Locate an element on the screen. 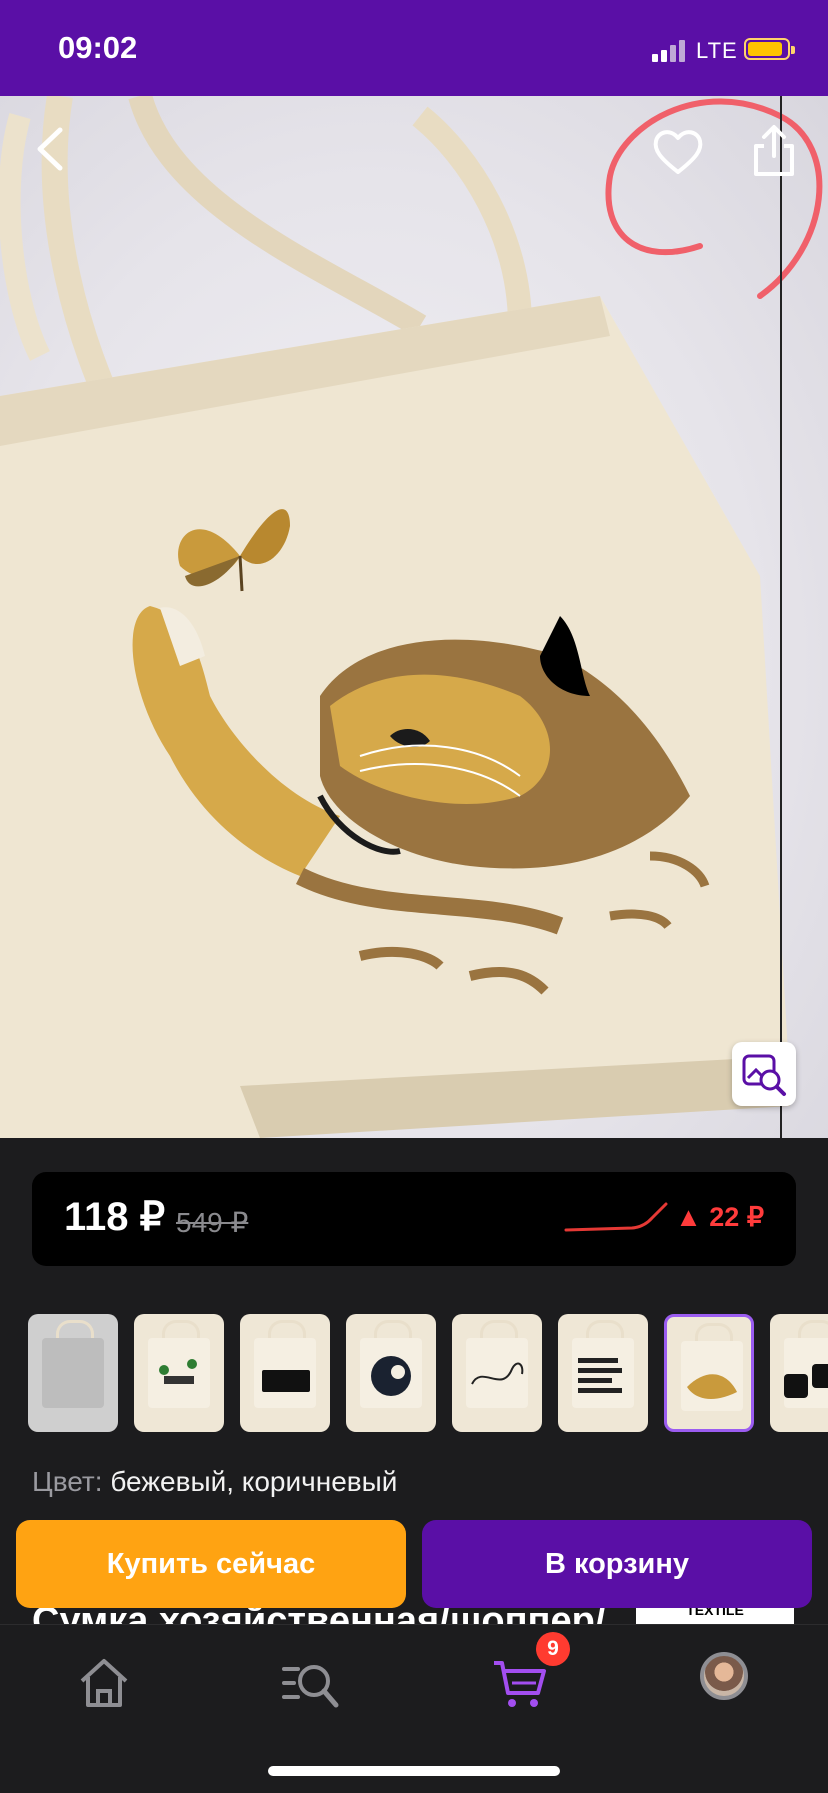 The width and height of the screenshot is (828, 1793). heart-icon is located at coordinates (678, 152).